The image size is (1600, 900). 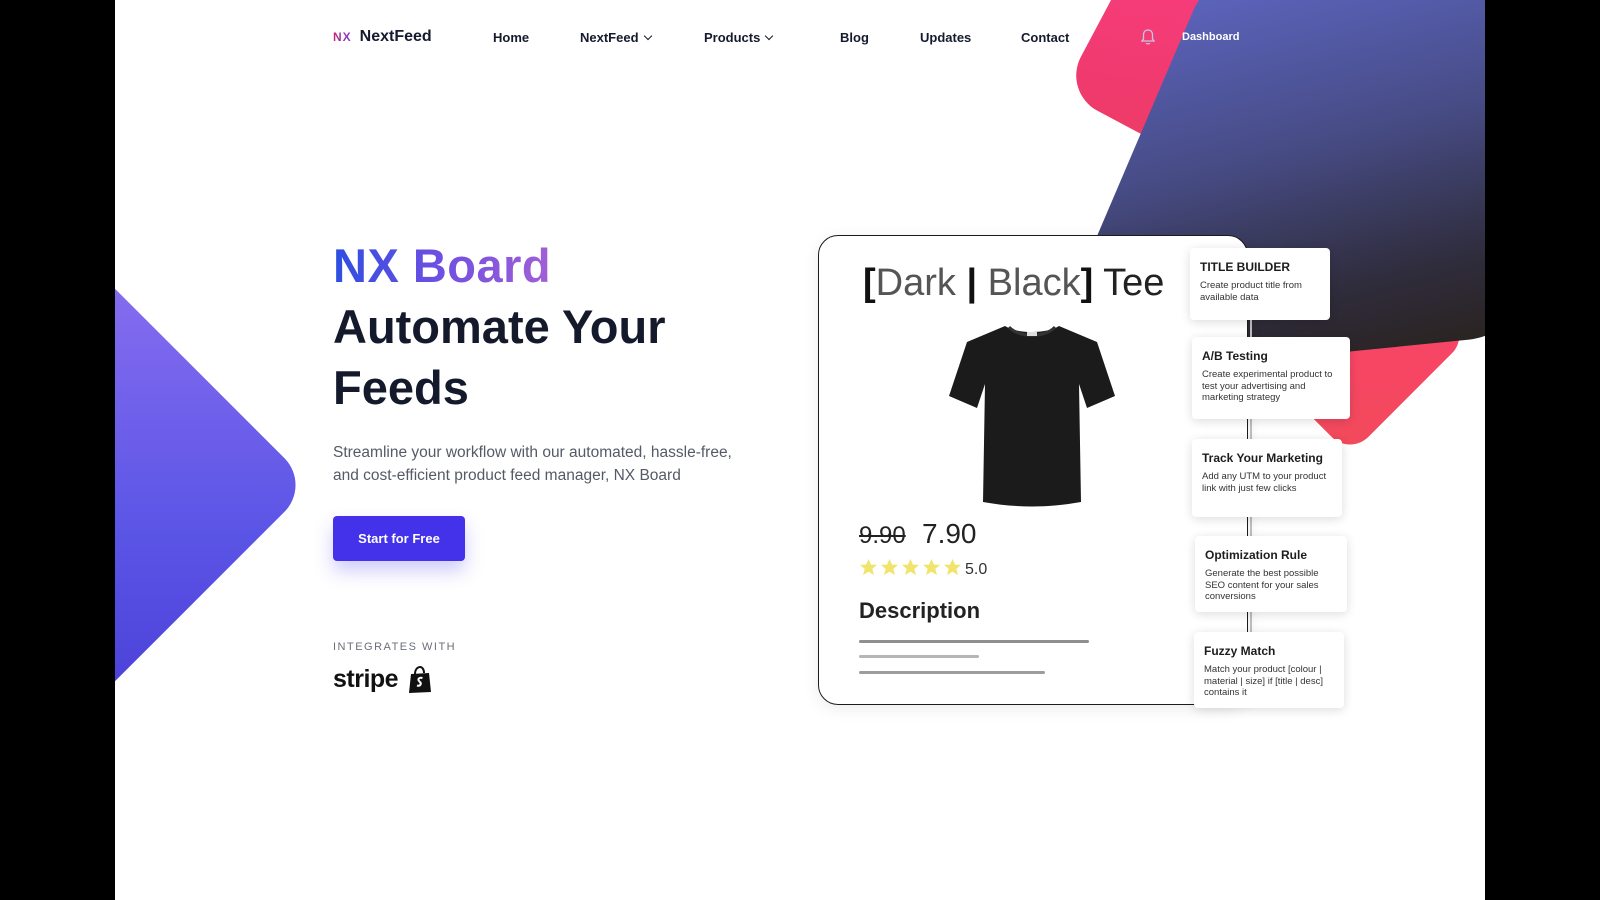 I want to click on description-heading: Description, so click(x=920, y=610).